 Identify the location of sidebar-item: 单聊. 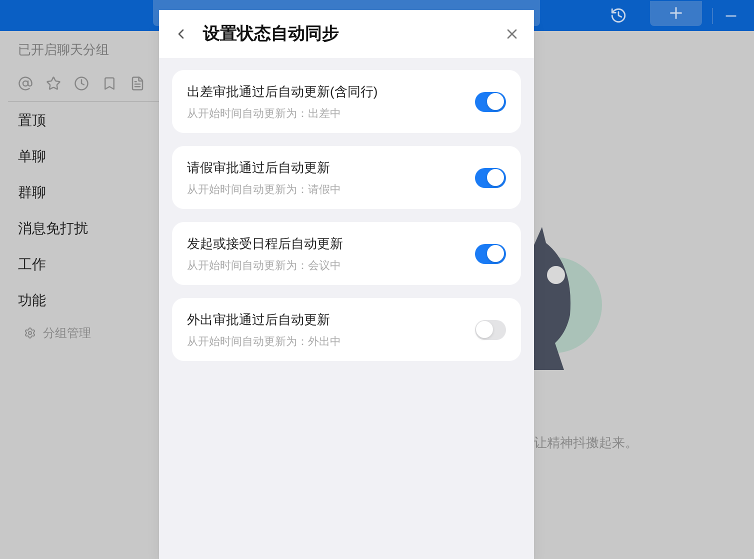
(88, 156).